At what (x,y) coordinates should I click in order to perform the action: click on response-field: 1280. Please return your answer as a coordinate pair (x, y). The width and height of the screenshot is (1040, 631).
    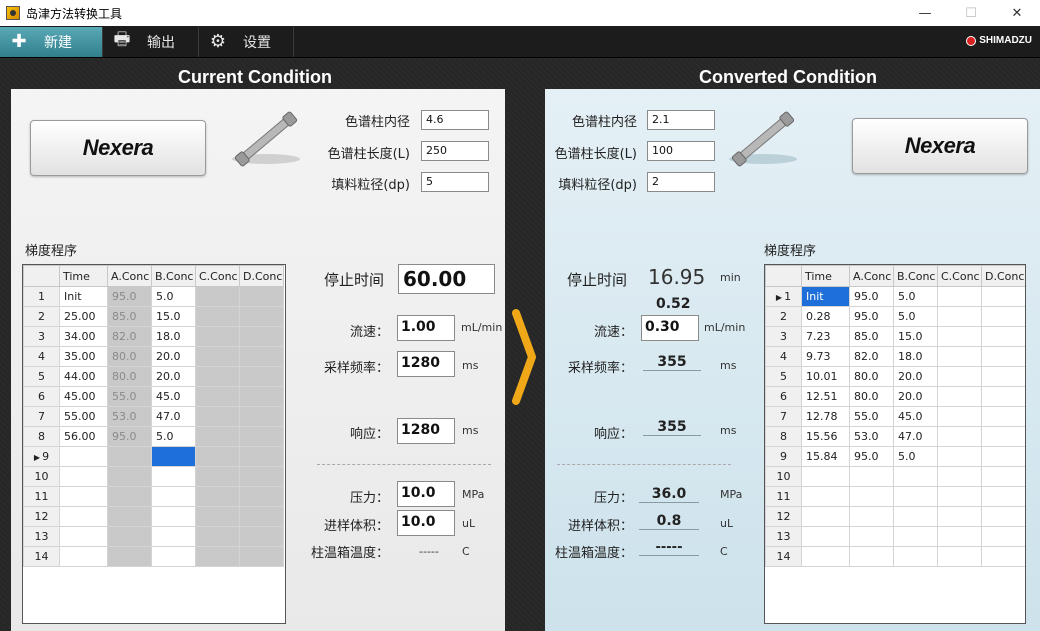
    Looking at the image, I should click on (426, 431).